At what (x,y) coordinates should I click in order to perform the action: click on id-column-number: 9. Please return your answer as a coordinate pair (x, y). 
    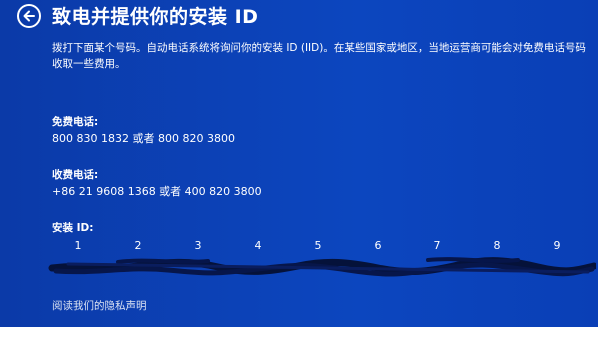
    Looking at the image, I should click on (557, 245).